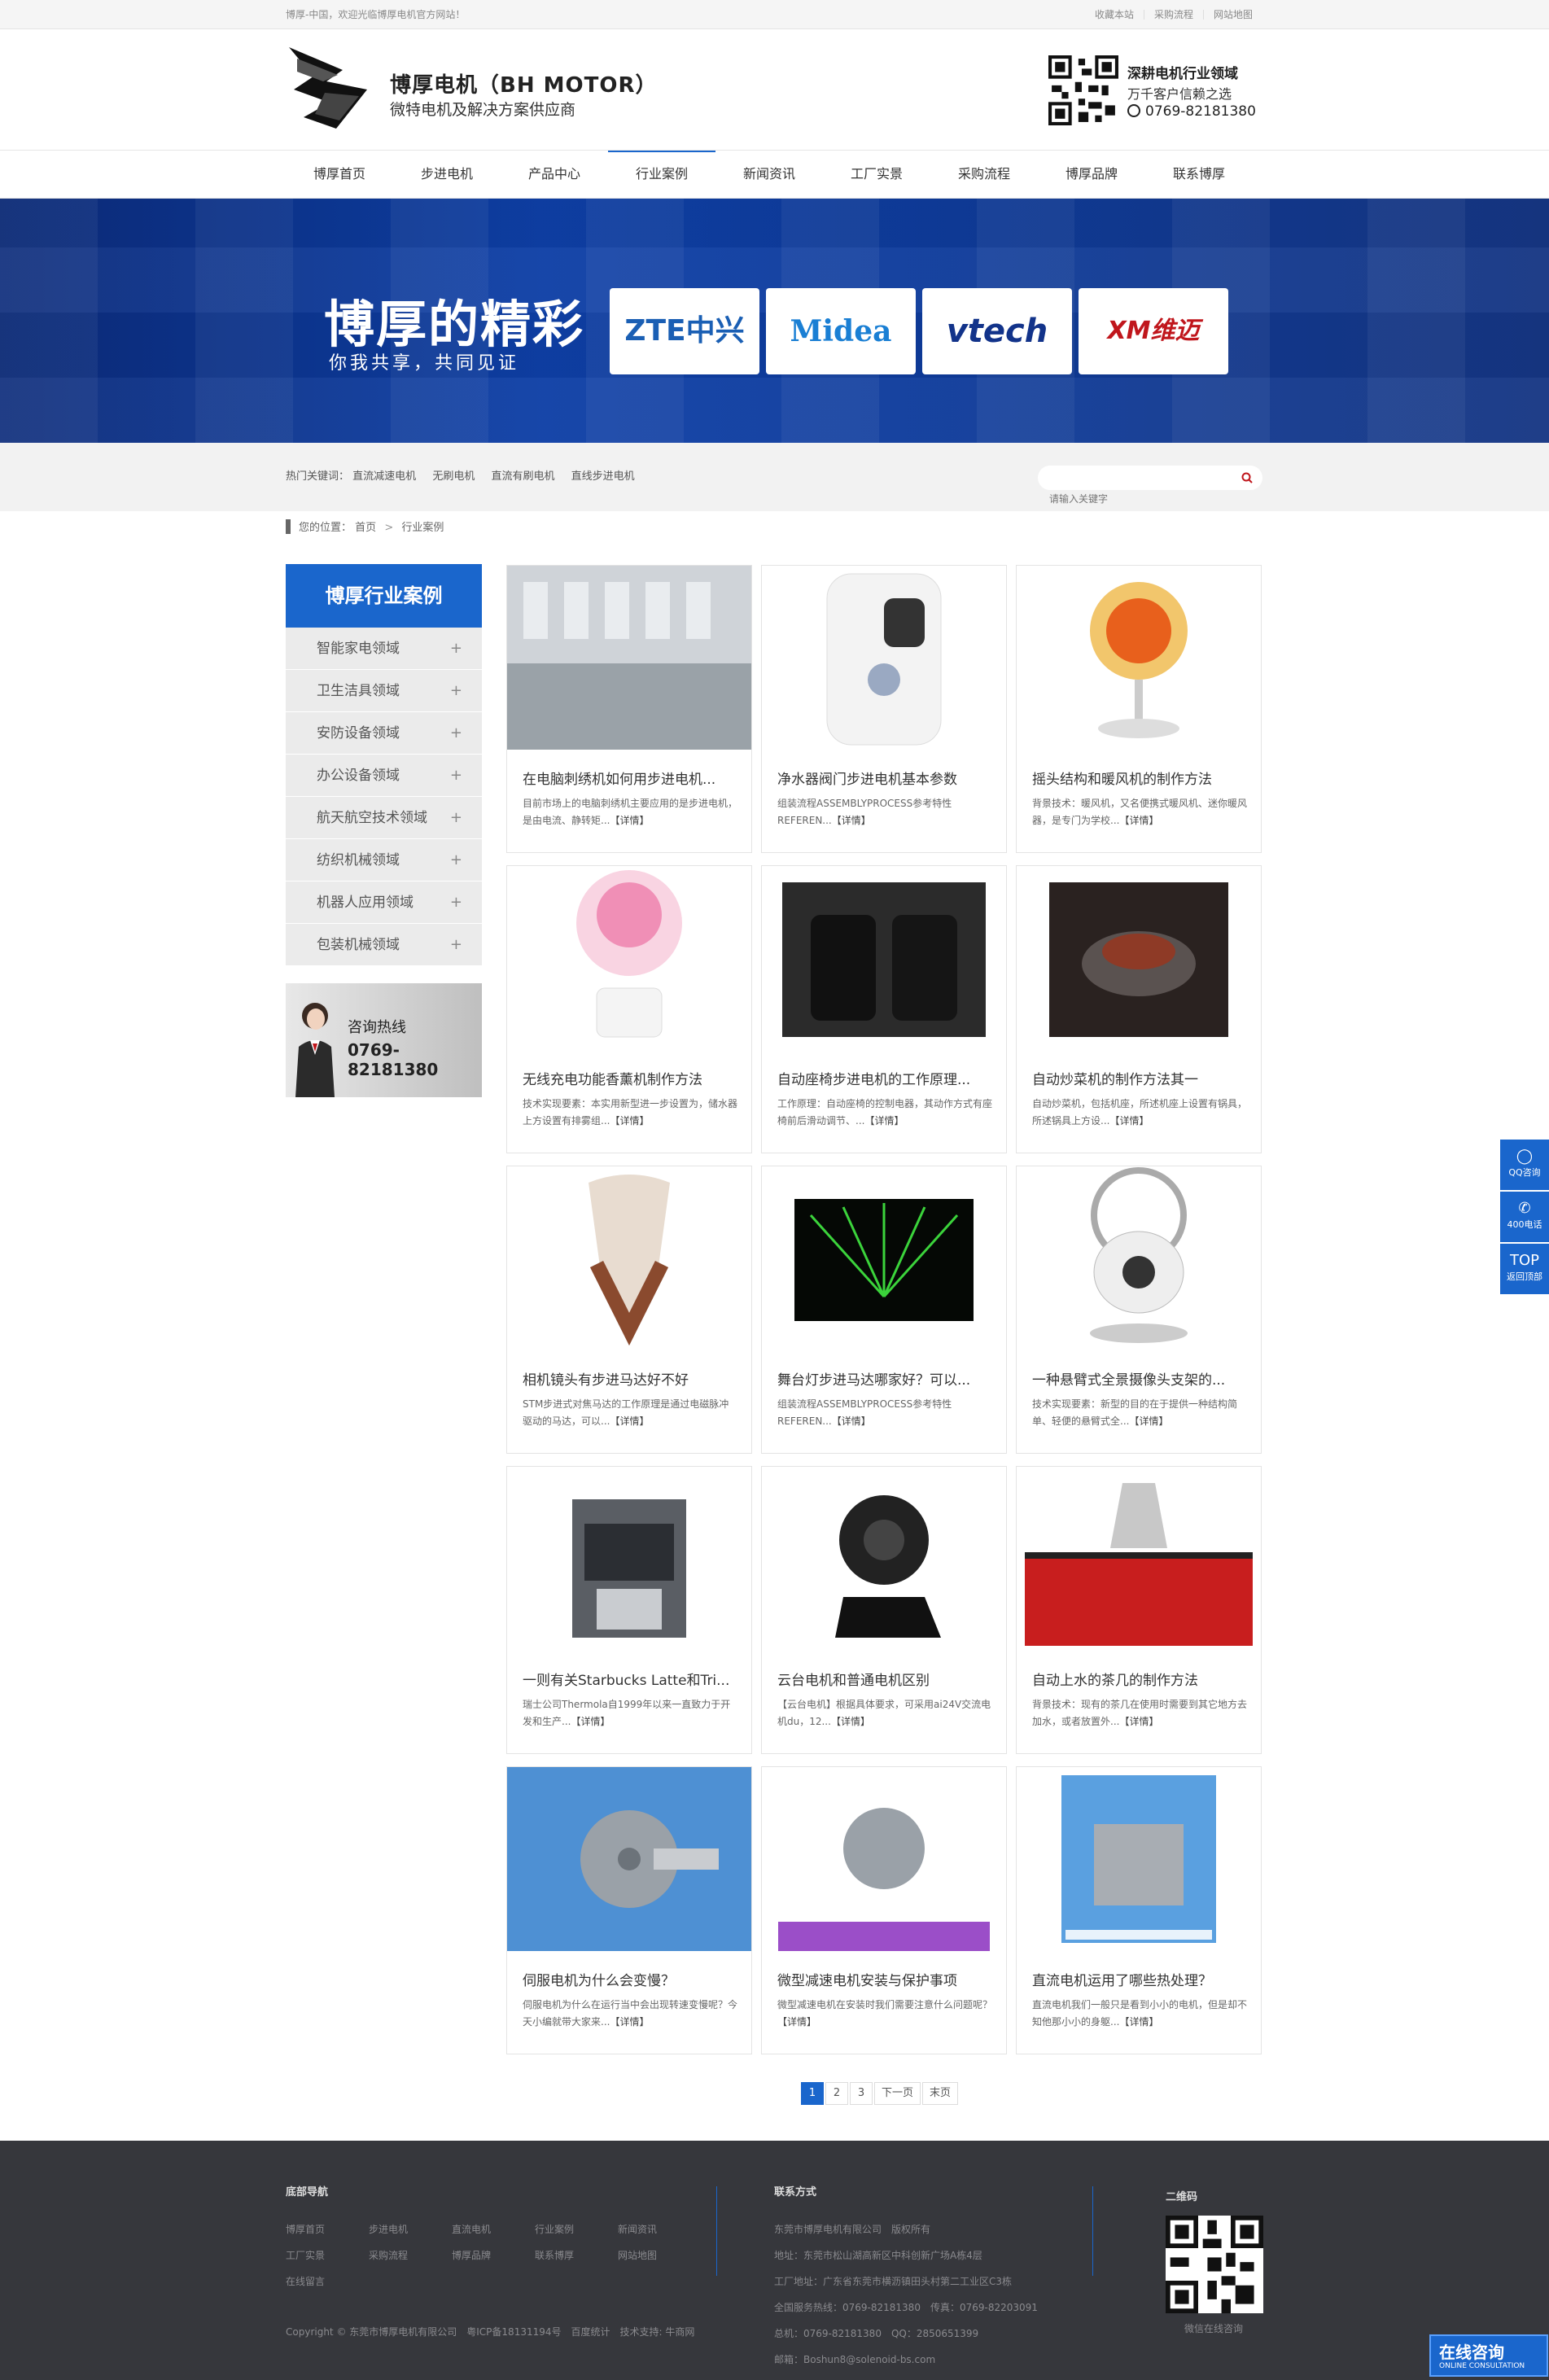  Describe the element at coordinates (630, 1078) in the screenshot. I see `case-title: 无线充电功能香薰机制作方法` at that location.